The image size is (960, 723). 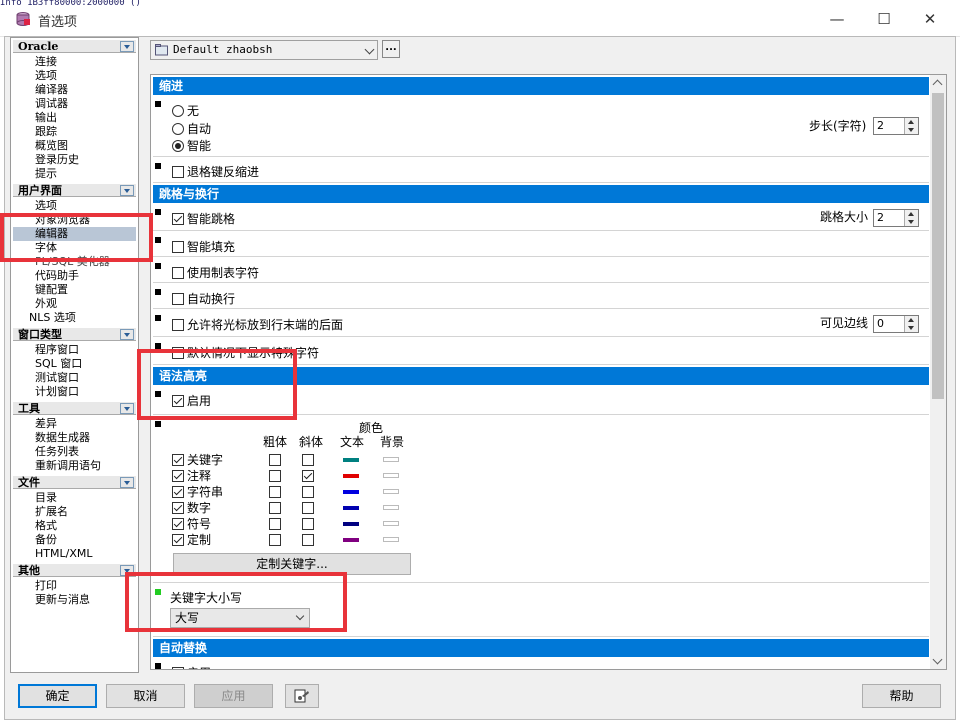 What do you see at coordinates (74, 570) in the screenshot?
I see `nav-group-other: 其他` at bounding box center [74, 570].